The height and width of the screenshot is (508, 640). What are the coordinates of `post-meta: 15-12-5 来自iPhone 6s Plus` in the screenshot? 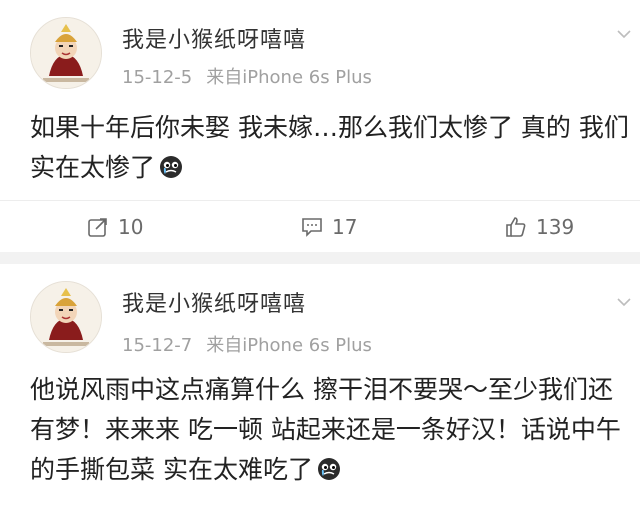 It's located at (247, 76).